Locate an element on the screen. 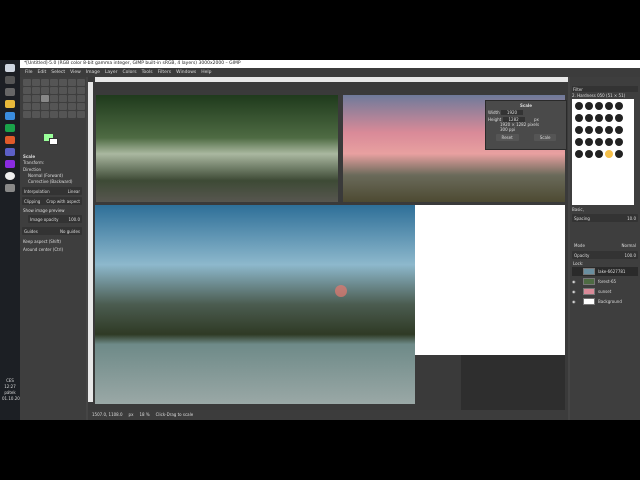  background-color is located at coordinates (53, 141).